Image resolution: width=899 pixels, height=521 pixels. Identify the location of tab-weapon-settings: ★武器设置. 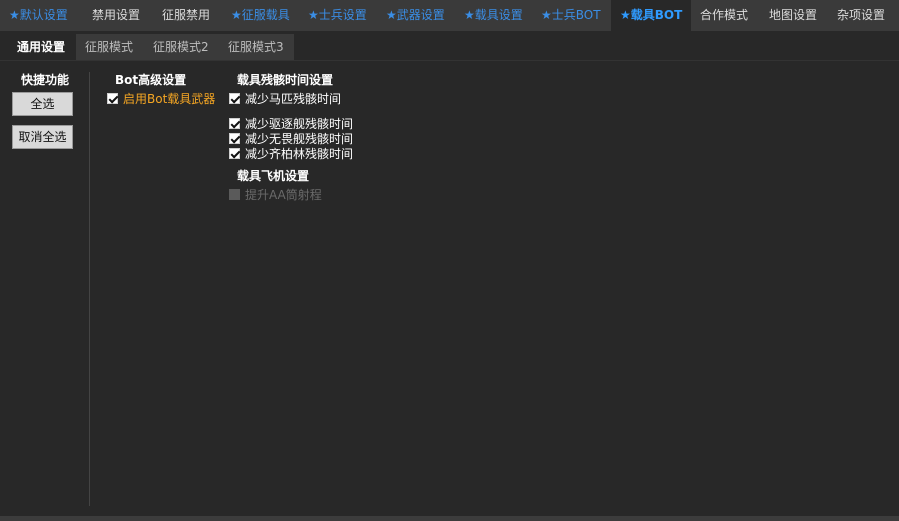
(416, 15).